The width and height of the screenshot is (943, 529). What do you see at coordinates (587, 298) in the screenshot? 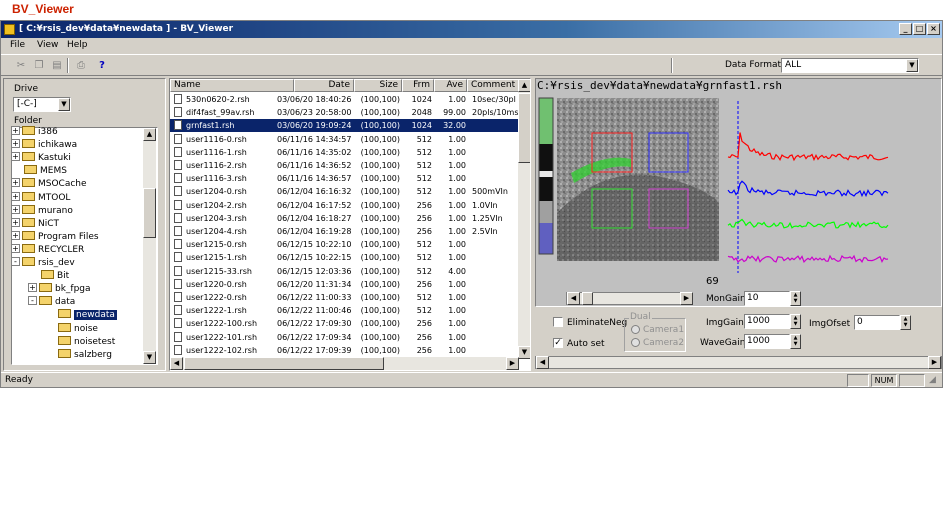
I see `slider-thumb` at bounding box center [587, 298].